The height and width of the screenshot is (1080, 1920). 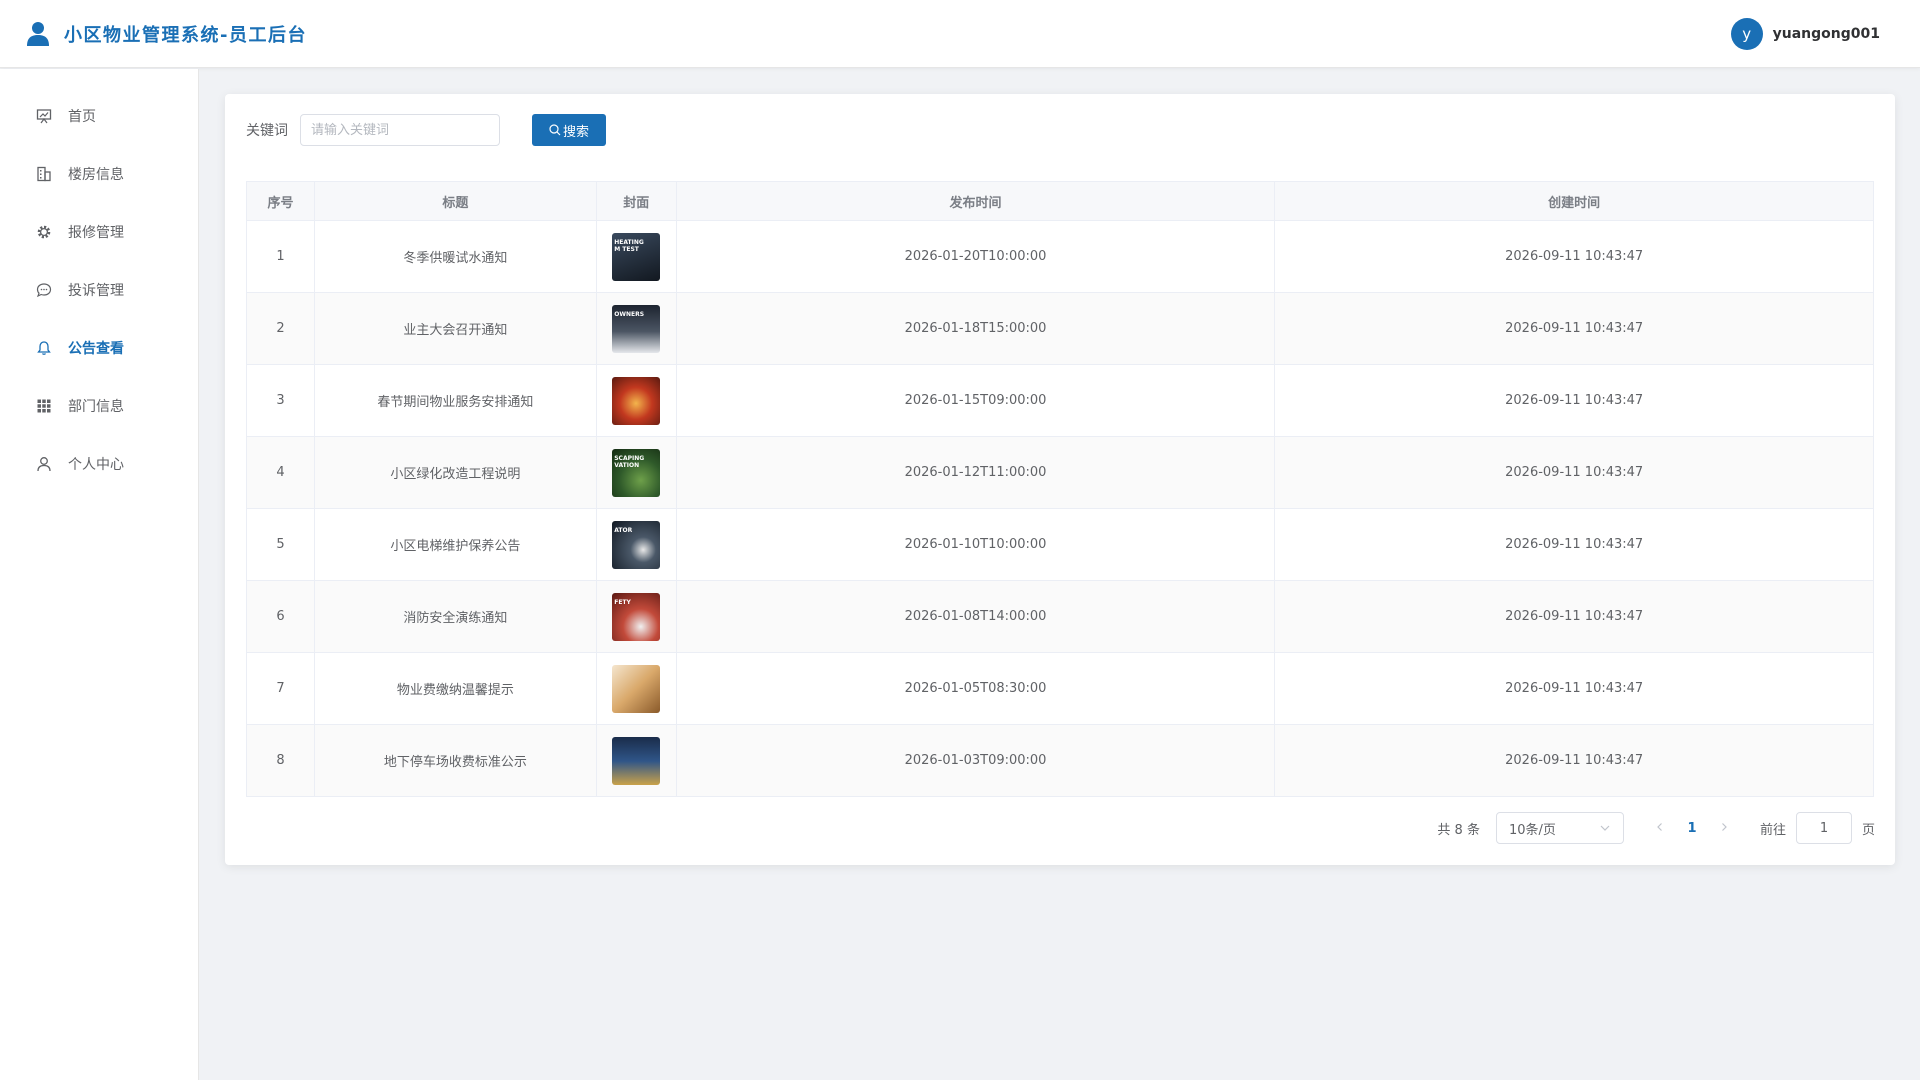 I want to click on cell-publish-time: 2026-01-12T11:00:00, so click(x=975, y=472).